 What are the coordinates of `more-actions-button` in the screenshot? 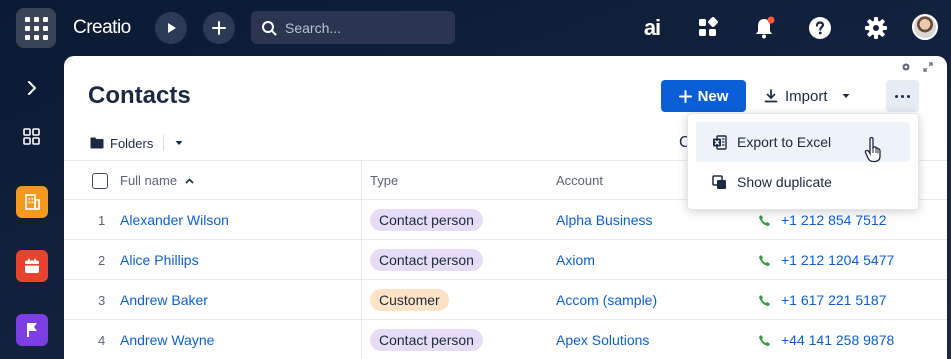 It's located at (902, 96).